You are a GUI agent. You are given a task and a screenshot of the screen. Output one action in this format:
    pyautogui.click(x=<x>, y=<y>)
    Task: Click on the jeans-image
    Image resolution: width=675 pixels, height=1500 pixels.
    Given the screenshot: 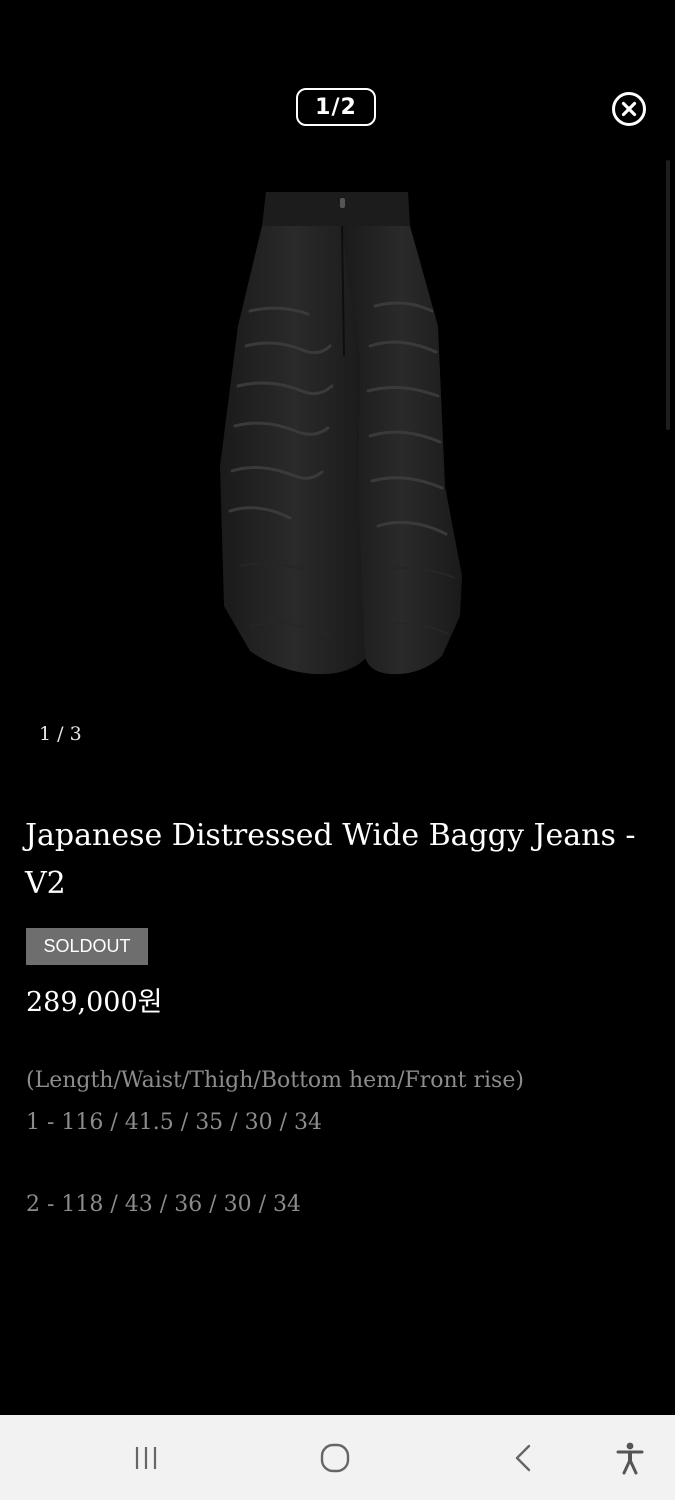 What is the action you would take?
    pyautogui.click(x=341, y=433)
    